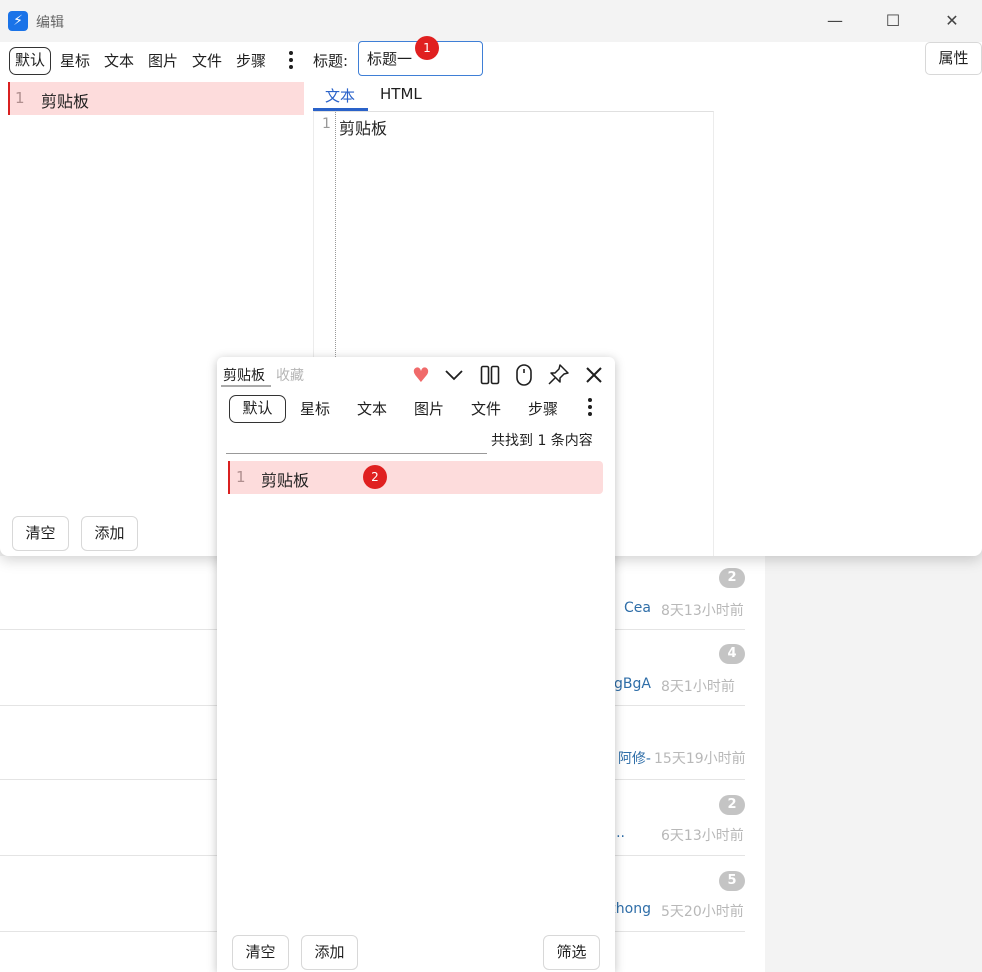 Image resolution: width=982 pixels, height=972 pixels. Describe the element at coordinates (732, 881) in the screenshot. I see `reply-count-badge: 5` at that location.